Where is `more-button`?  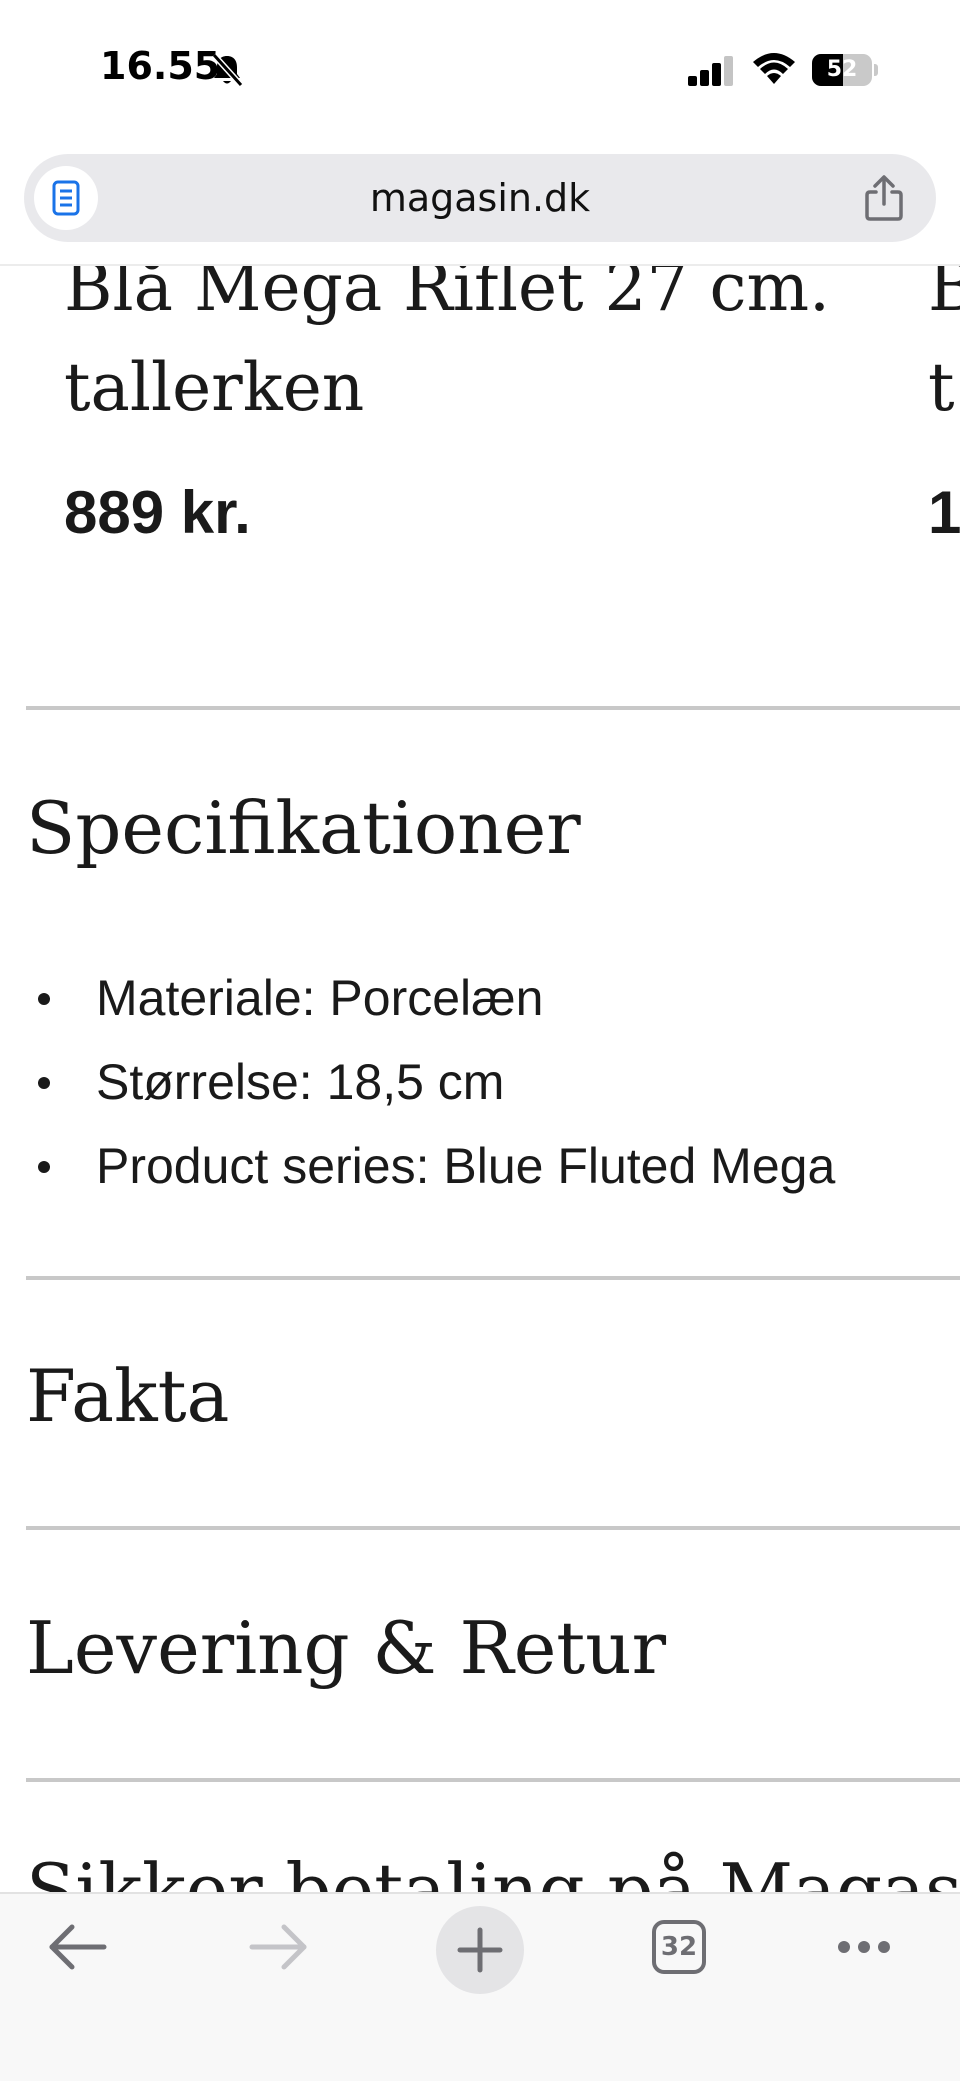 more-button is located at coordinates (864, 1944).